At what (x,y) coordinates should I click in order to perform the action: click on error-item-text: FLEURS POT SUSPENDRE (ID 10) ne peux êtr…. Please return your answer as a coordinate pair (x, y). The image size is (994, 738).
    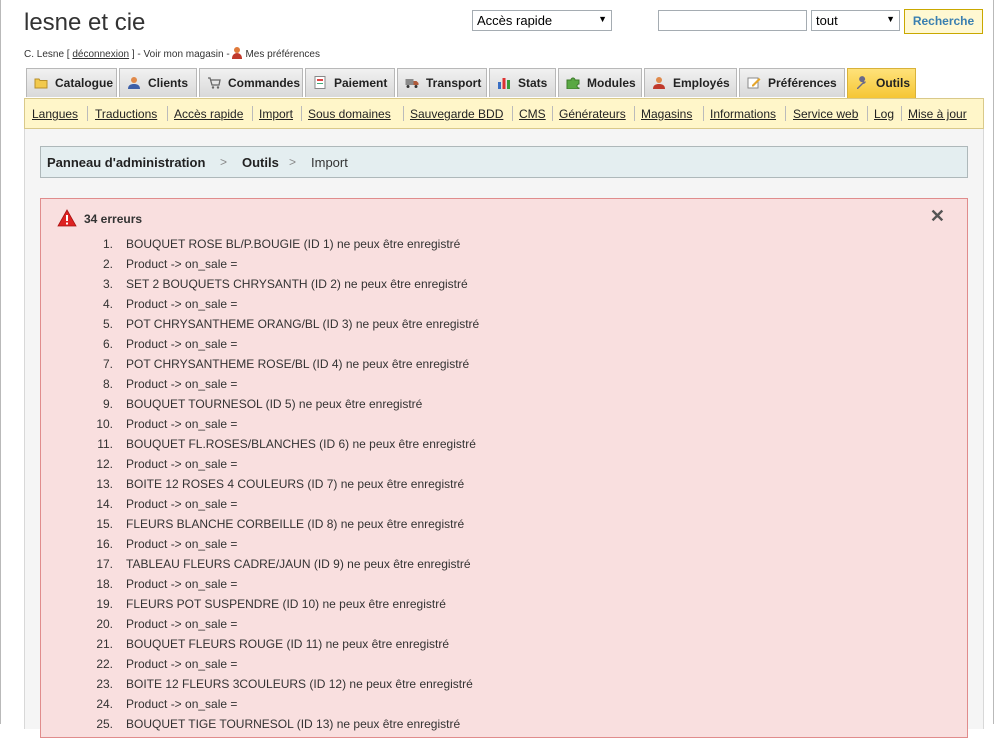
    Looking at the image, I should click on (286, 604).